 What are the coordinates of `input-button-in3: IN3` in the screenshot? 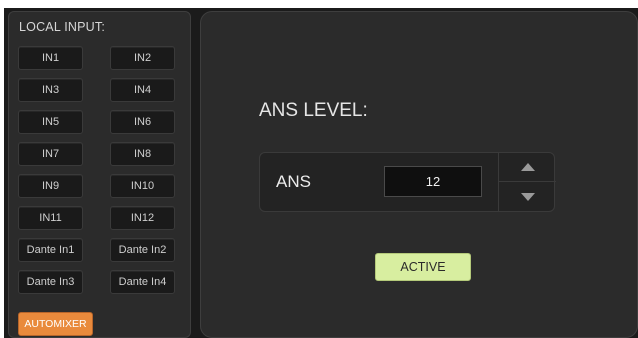 It's located at (50, 90).